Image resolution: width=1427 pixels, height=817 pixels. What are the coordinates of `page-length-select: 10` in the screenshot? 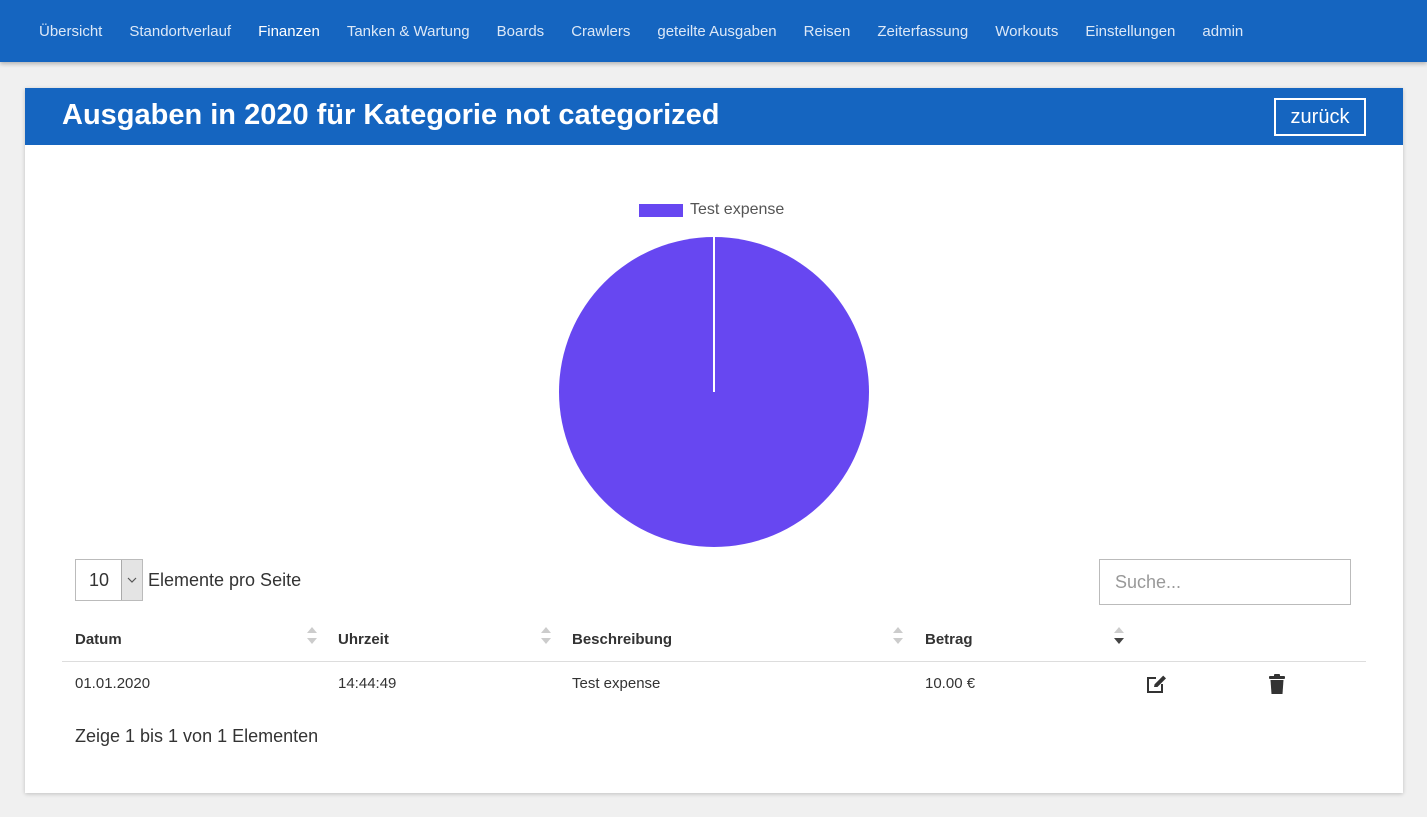 It's located at (109, 580).